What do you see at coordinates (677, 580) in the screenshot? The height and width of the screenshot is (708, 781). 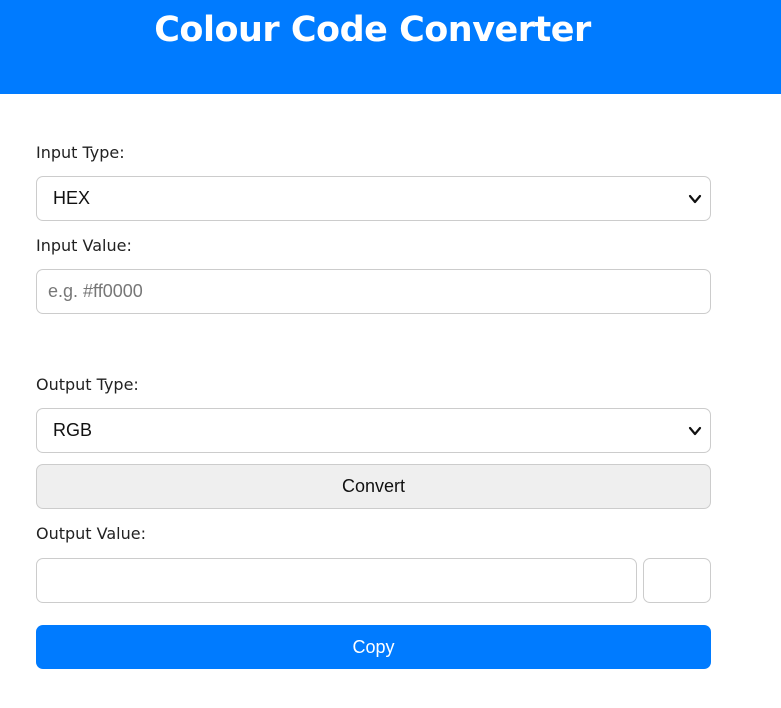 I see `color-preview-swatch` at bounding box center [677, 580].